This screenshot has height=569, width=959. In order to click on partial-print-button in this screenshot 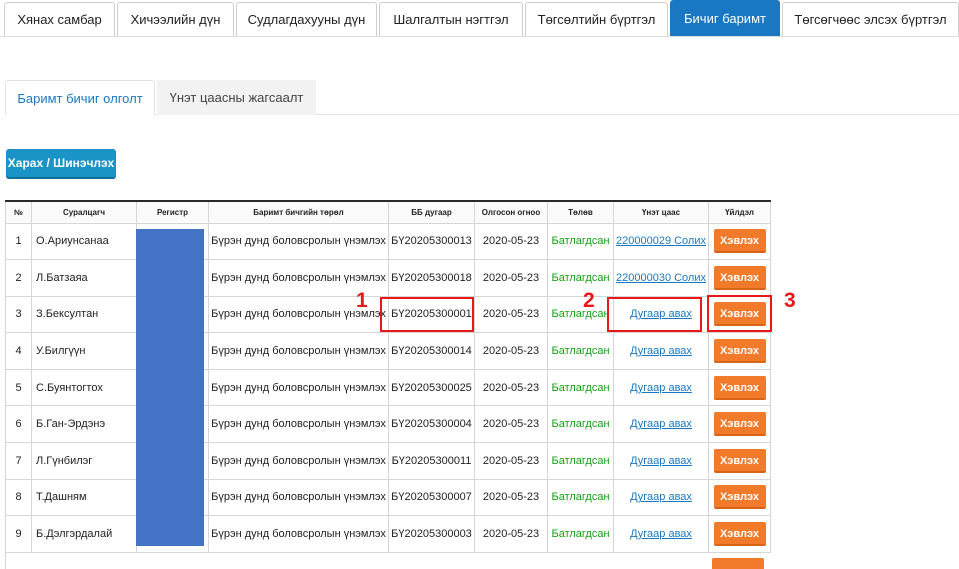, I will do `click(738, 563)`.